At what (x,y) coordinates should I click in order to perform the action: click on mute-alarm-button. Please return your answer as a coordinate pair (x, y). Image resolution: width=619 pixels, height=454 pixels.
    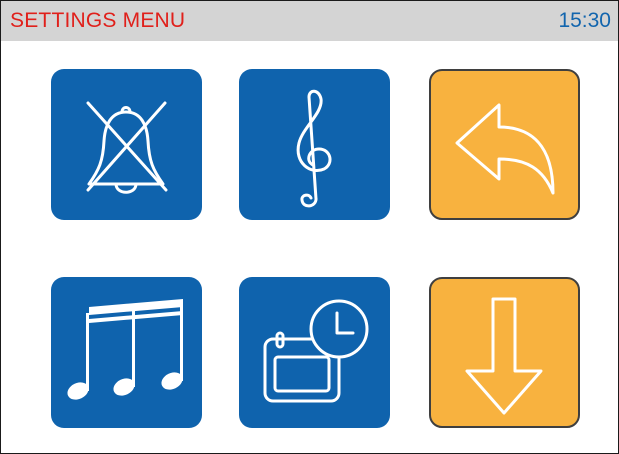
    Looking at the image, I should click on (126, 144).